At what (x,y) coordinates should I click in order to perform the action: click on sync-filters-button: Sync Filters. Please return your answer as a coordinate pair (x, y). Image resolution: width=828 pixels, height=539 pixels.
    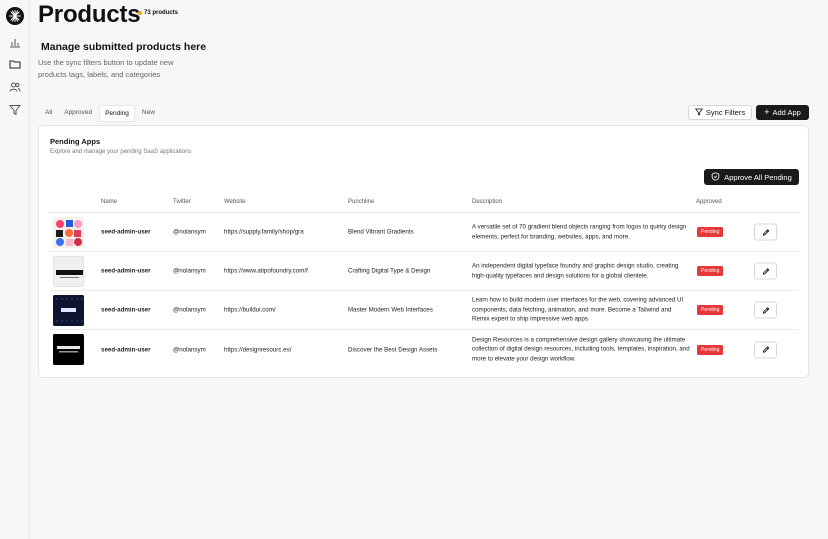
    Looking at the image, I should click on (720, 112).